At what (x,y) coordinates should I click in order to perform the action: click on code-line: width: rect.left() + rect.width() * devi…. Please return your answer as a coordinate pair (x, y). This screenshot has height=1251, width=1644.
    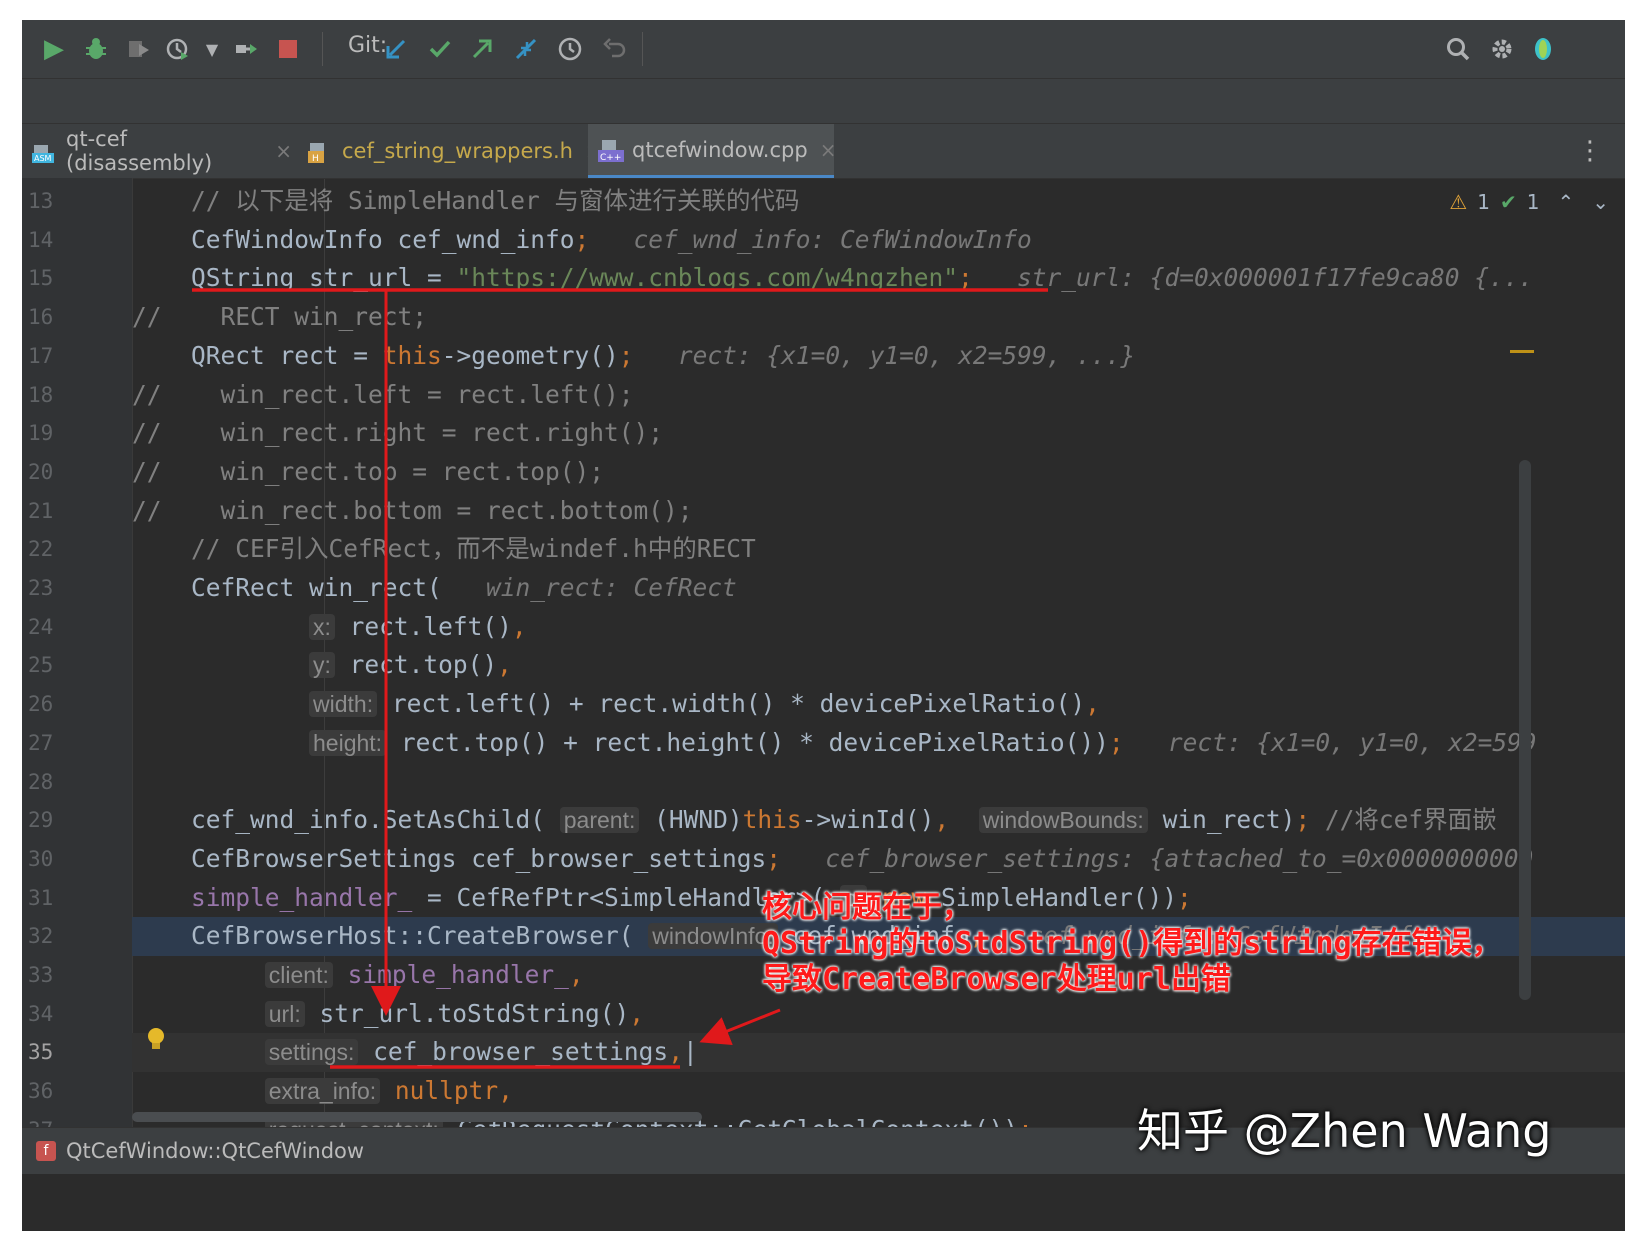
    Looking at the image, I should click on (878, 704).